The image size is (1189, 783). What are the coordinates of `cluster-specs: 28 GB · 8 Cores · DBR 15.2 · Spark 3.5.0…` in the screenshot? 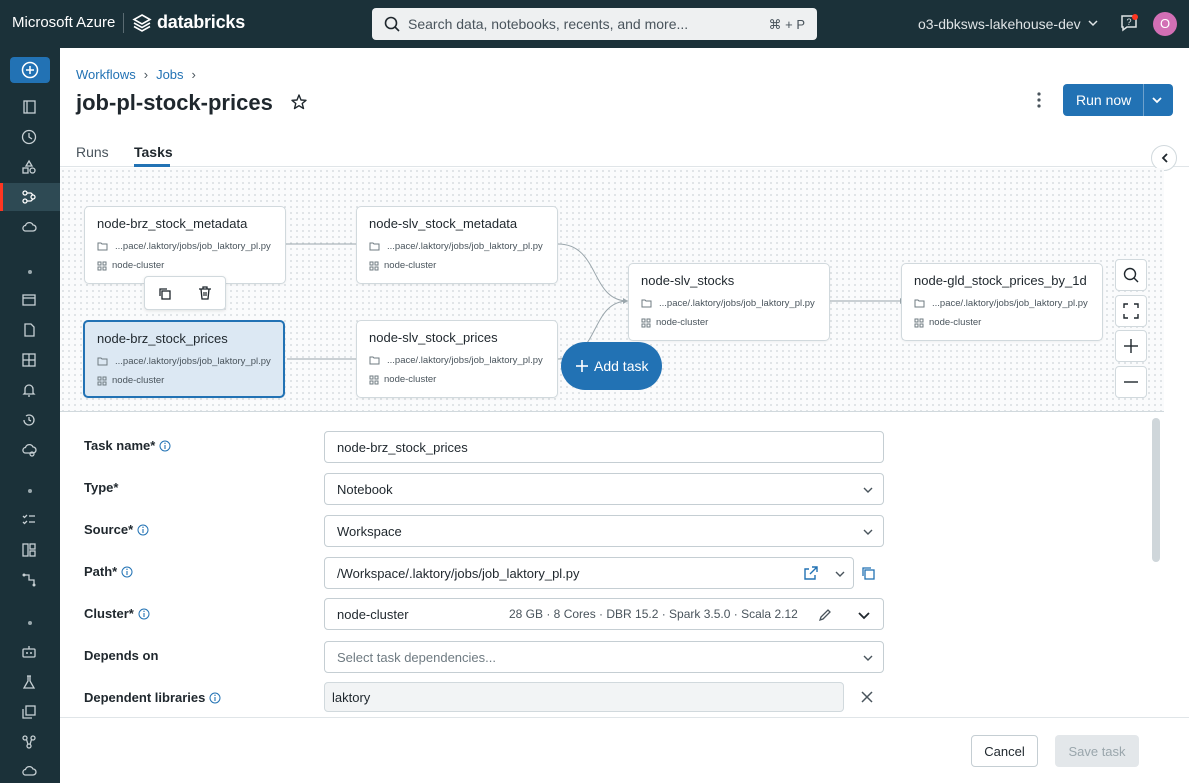 It's located at (653, 614).